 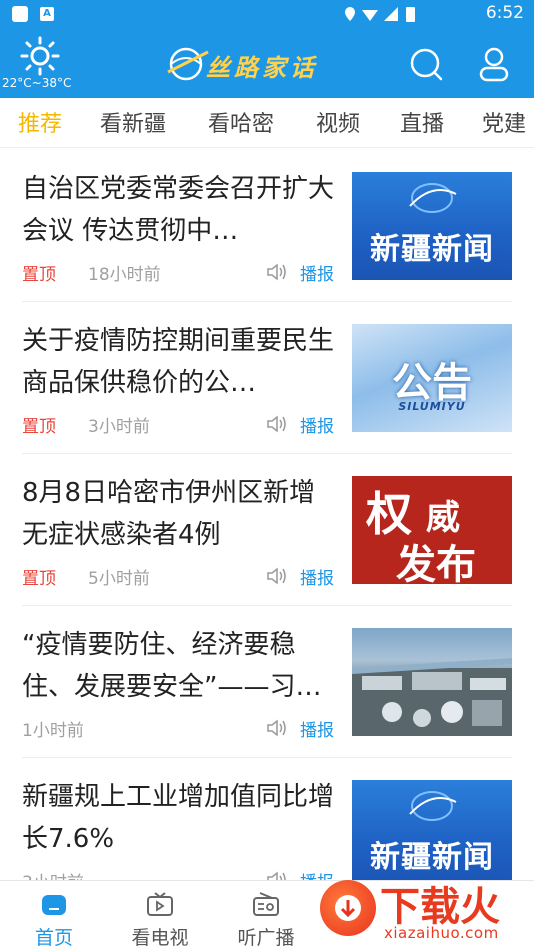 What do you see at coordinates (119, 579) in the screenshot?
I see `news-time: 5小时前` at bounding box center [119, 579].